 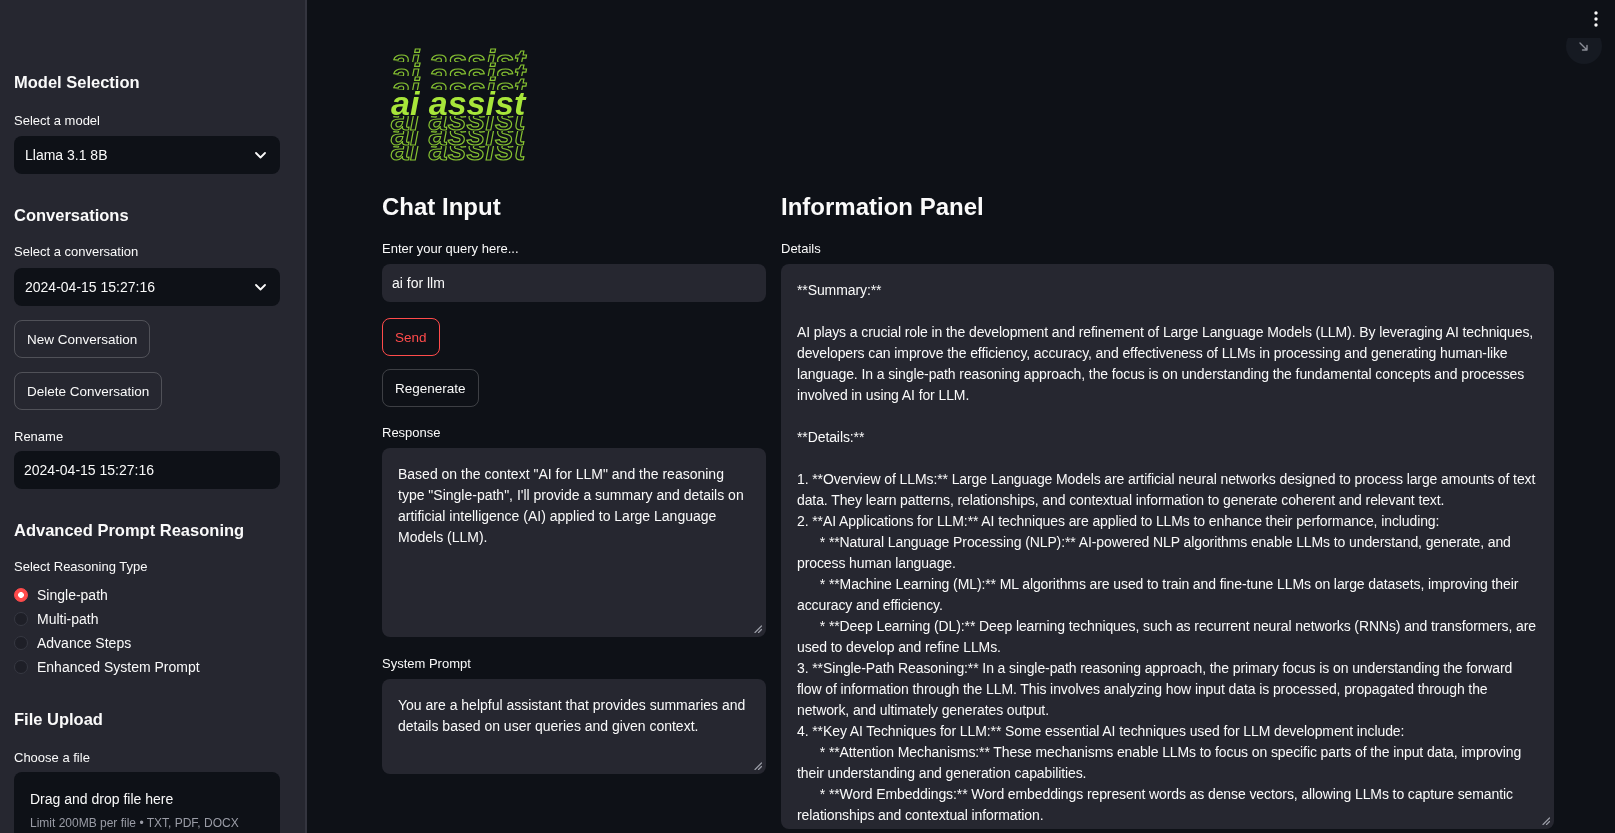 I want to click on response-textarea: Based on the context "AI for LLM" and the reasoning type "Single-path", I'll provide a summary and details on artificial intelligence (AI) applied to Large Language Models (LLM)., so click(x=574, y=542).